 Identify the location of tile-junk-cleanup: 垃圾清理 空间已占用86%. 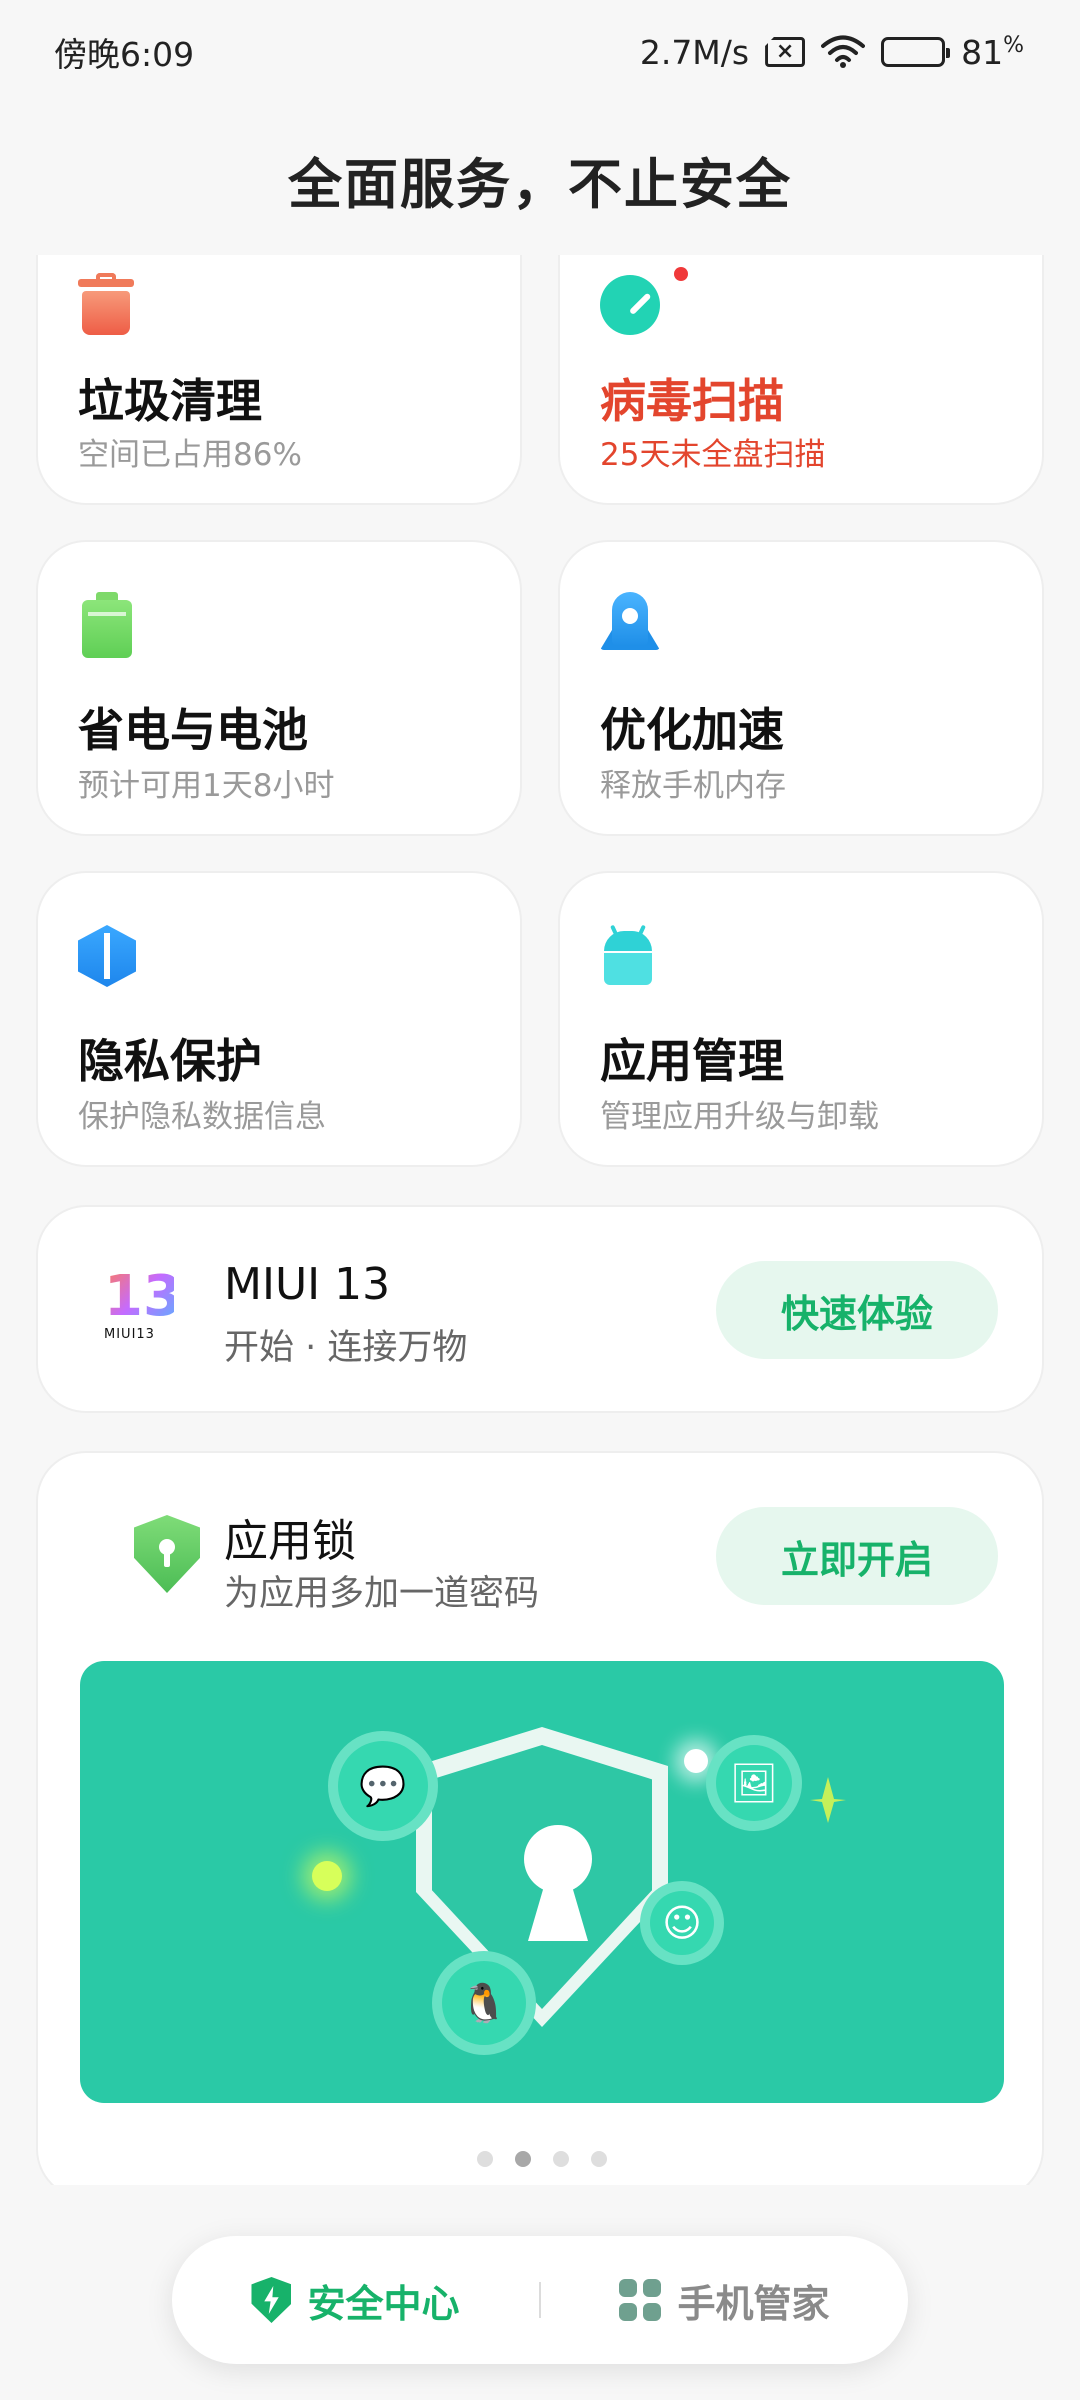
(279, 380).